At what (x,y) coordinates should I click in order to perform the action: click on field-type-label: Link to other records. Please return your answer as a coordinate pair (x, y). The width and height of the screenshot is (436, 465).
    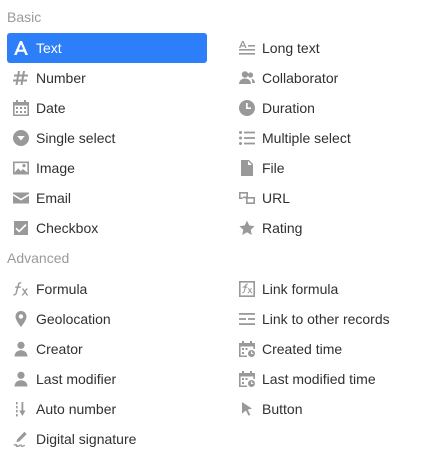
    Looking at the image, I should click on (326, 319).